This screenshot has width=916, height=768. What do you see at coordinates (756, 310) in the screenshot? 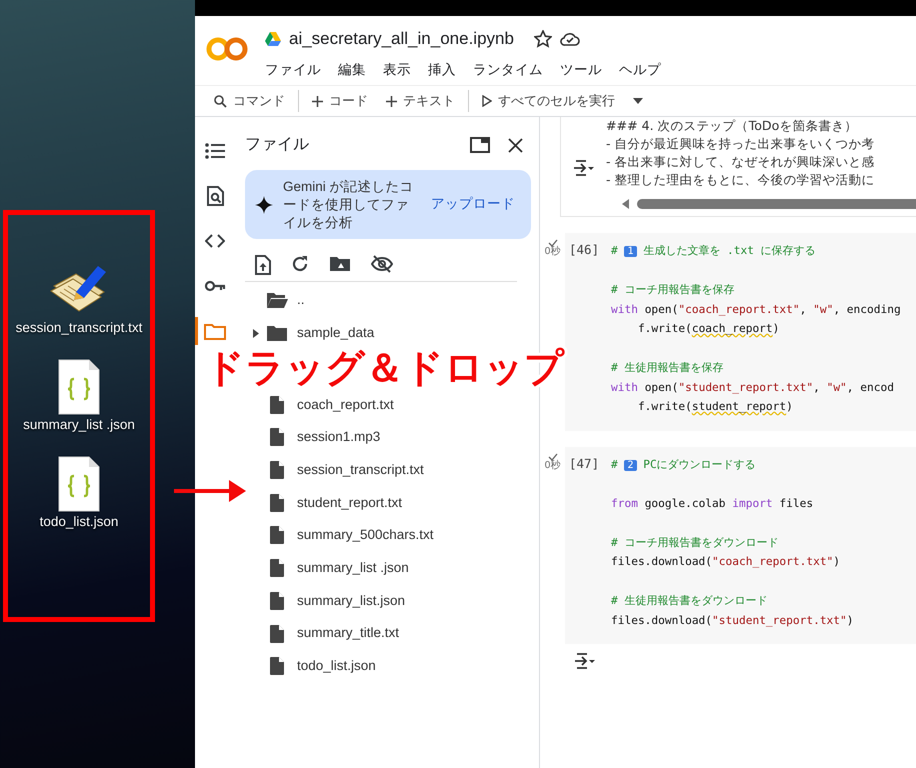
I see `code-line: with open("coach_report.txt", "w", encoding` at bounding box center [756, 310].